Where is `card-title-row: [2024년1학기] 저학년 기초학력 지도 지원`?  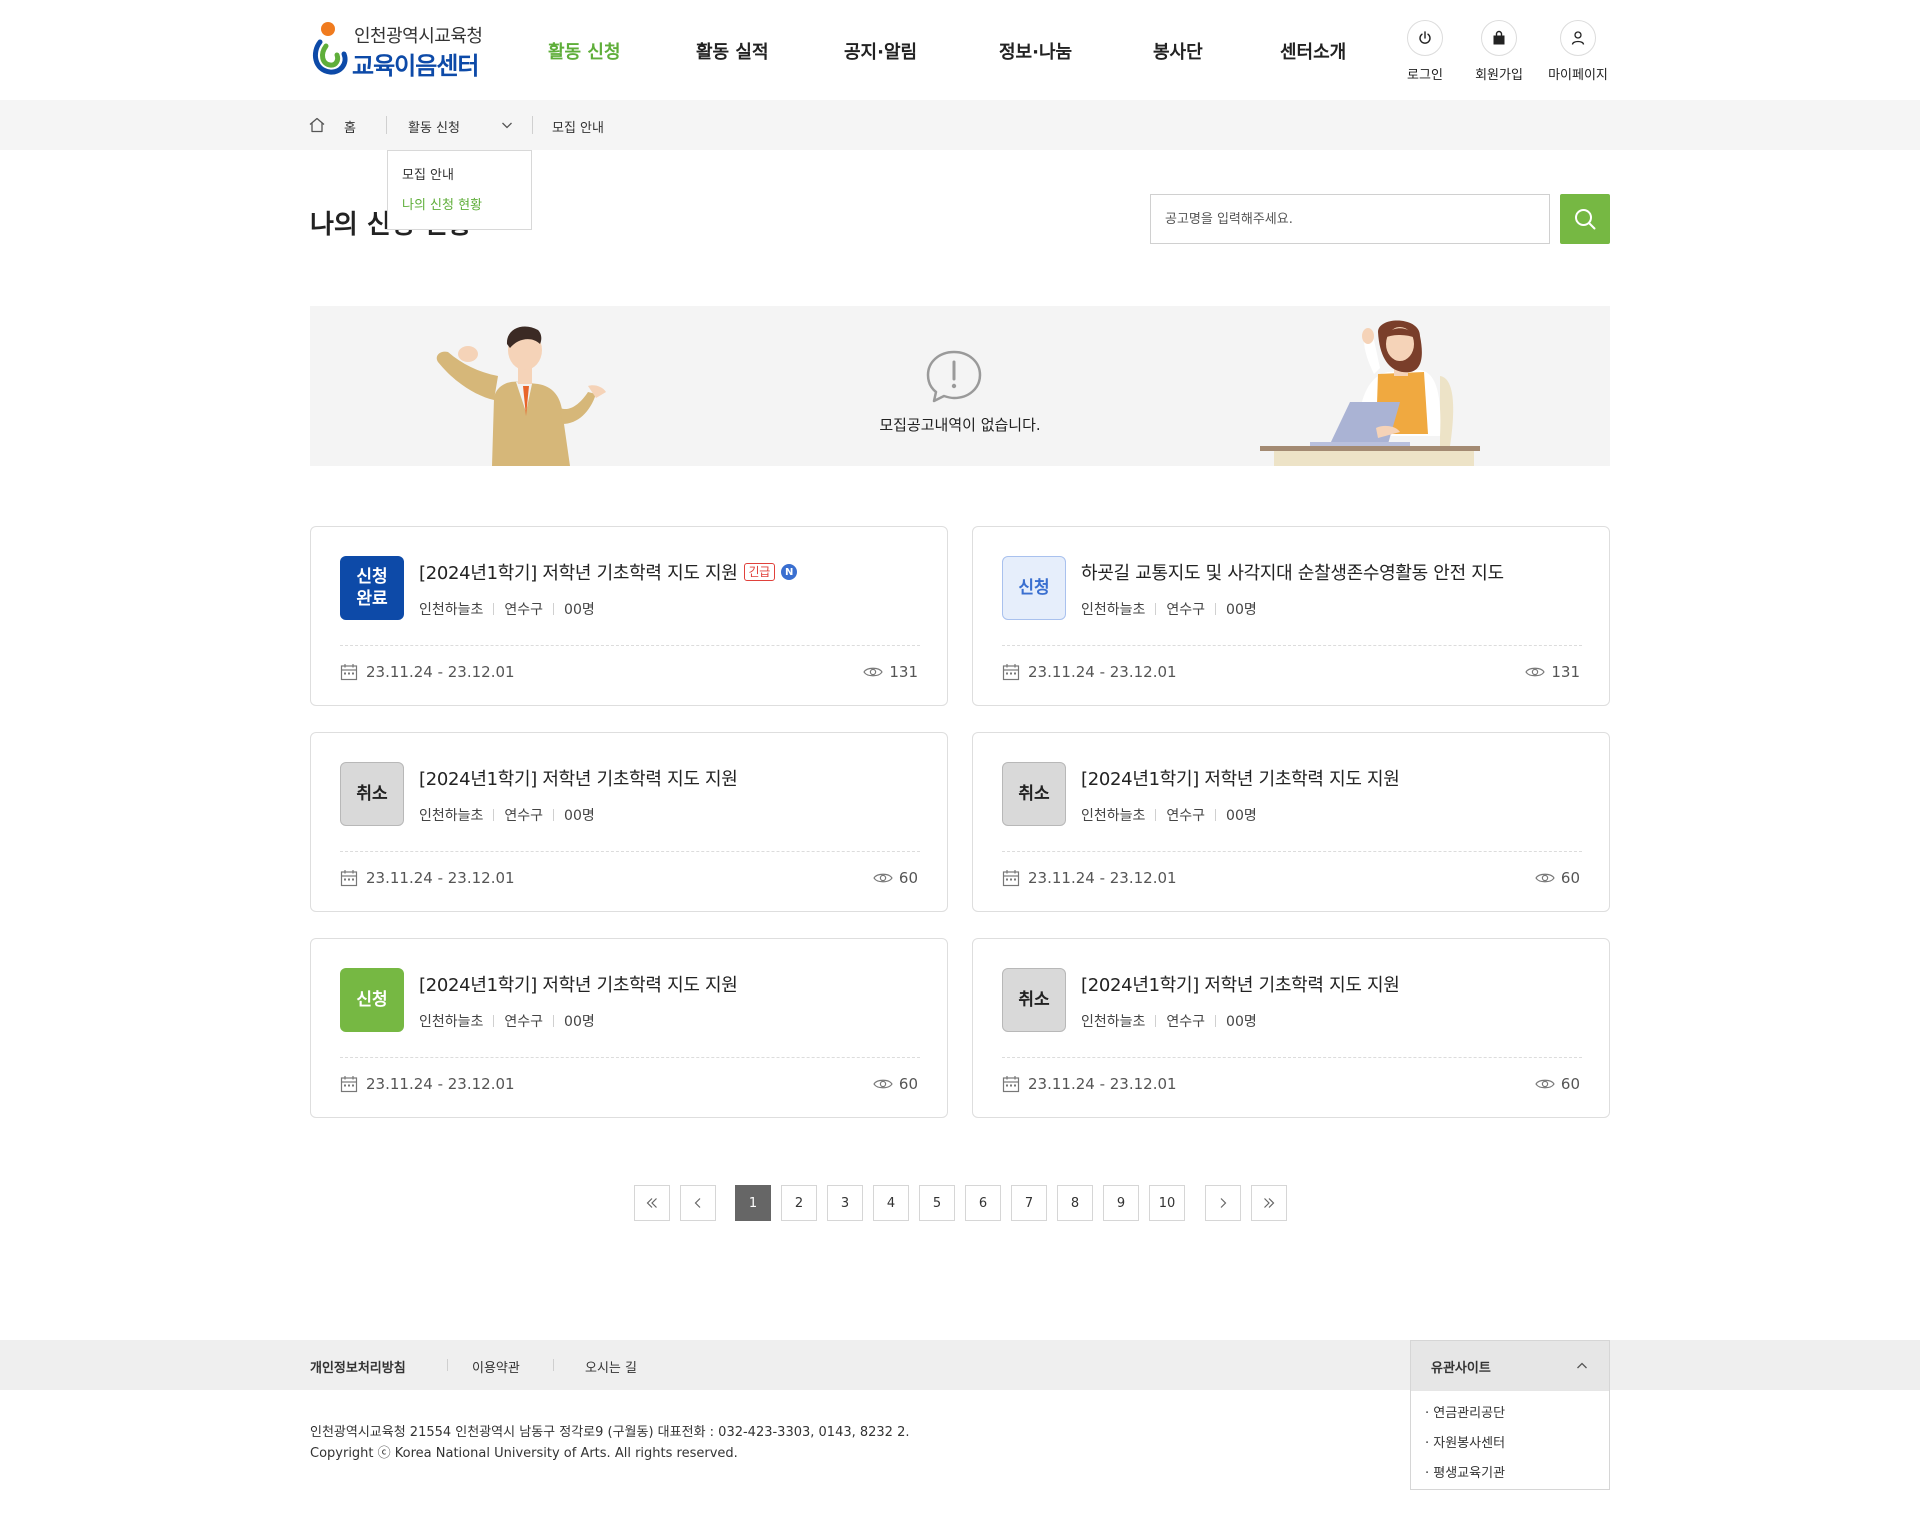 card-title-row: [2024년1학기] 저학년 기초학력 지도 지원 is located at coordinates (1240, 984).